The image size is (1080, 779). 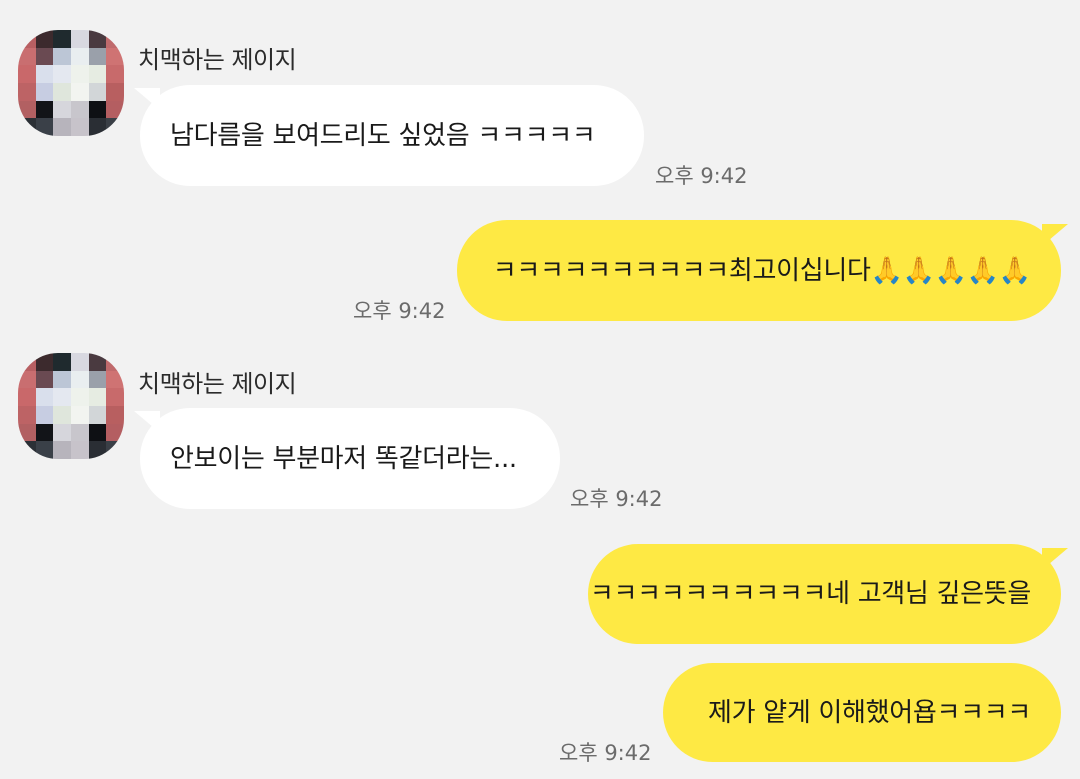 I want to click on outgoing-message-bubble: ㅋㅋㅋㅋㅋㅋㅋㅋㅋㅋ네 고객님 깊은뜻을, so click(x=824, y=594).